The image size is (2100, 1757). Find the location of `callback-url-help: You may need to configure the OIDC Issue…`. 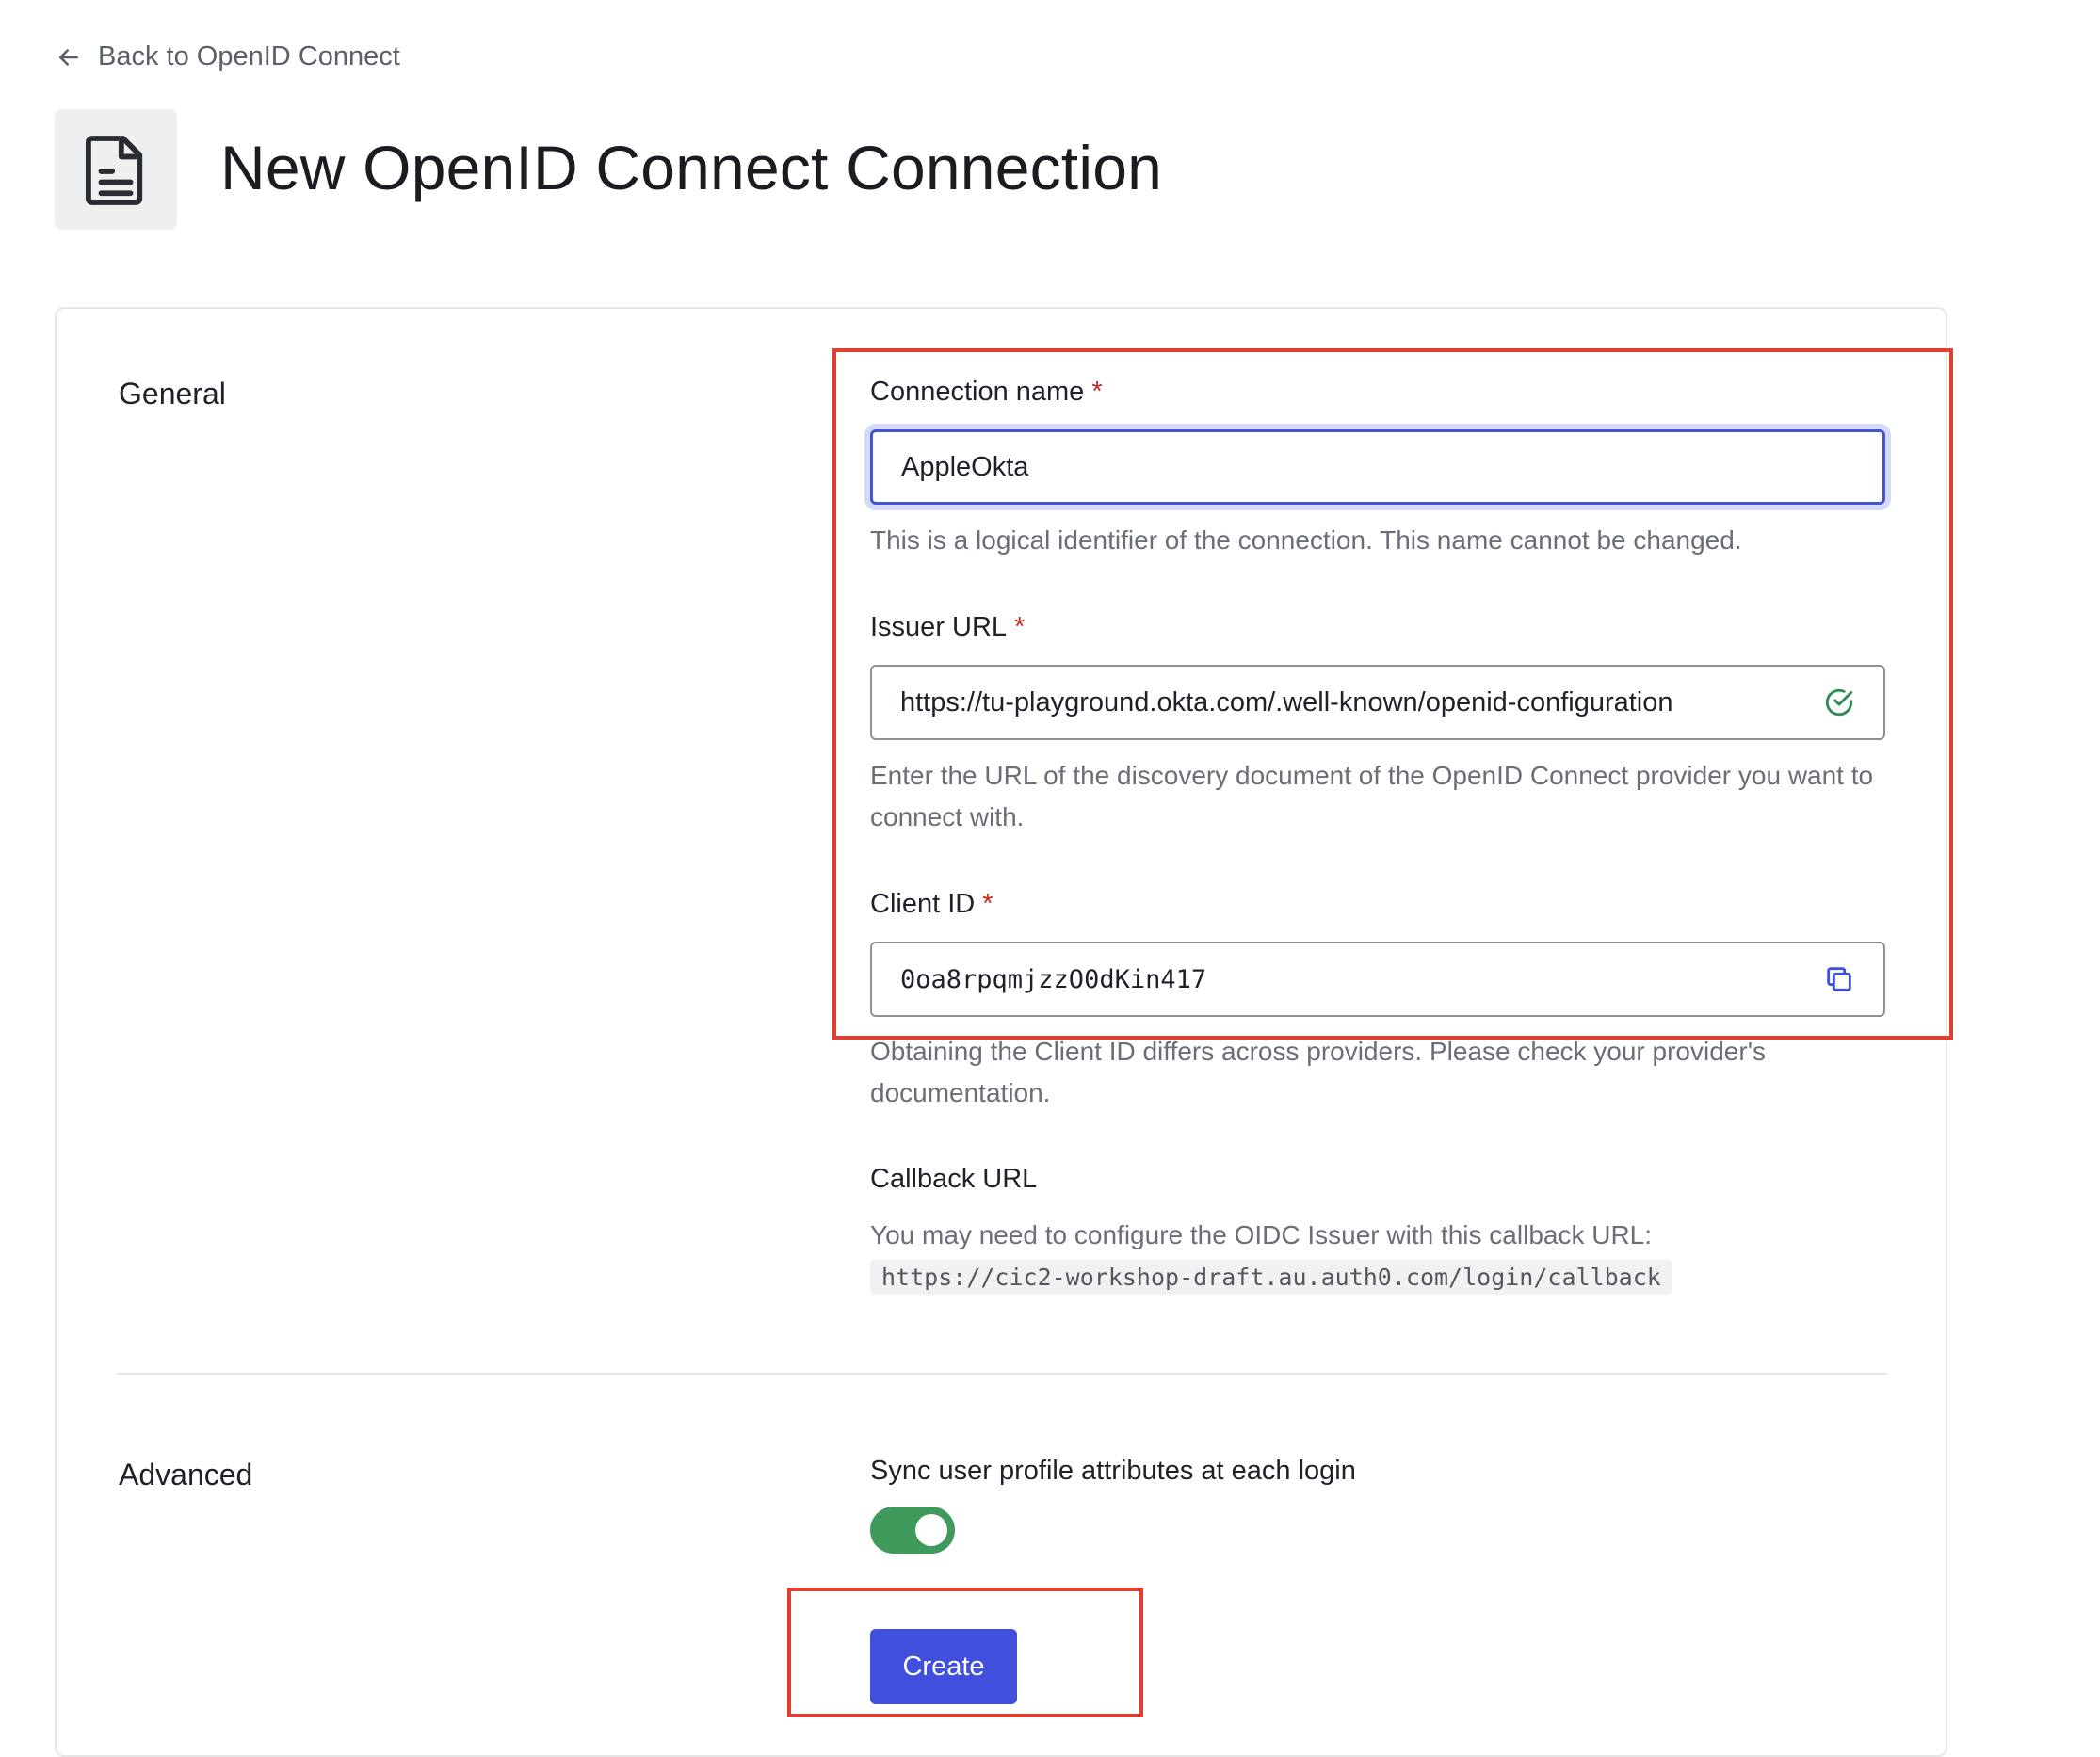

callback-url-help: You may need to configure the OIDC Issue… is located at coordinates (1261, 1234).